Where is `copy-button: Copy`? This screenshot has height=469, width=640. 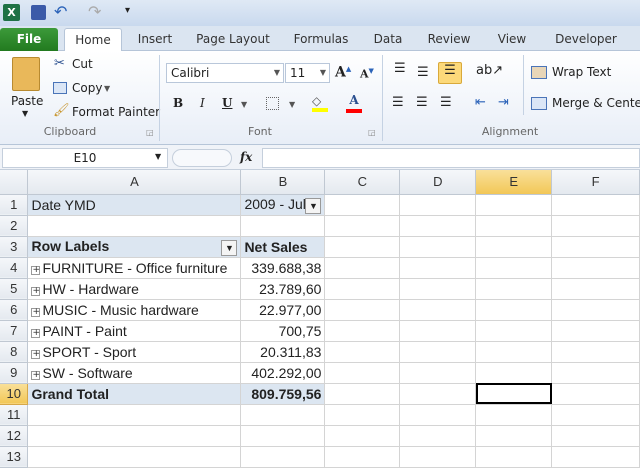
copy-button: Copy is located at coordinates (87, 88).